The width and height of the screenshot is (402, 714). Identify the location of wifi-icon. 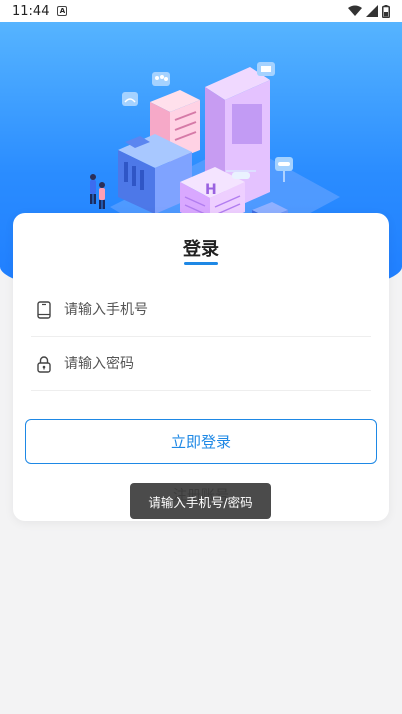
(355, 10).